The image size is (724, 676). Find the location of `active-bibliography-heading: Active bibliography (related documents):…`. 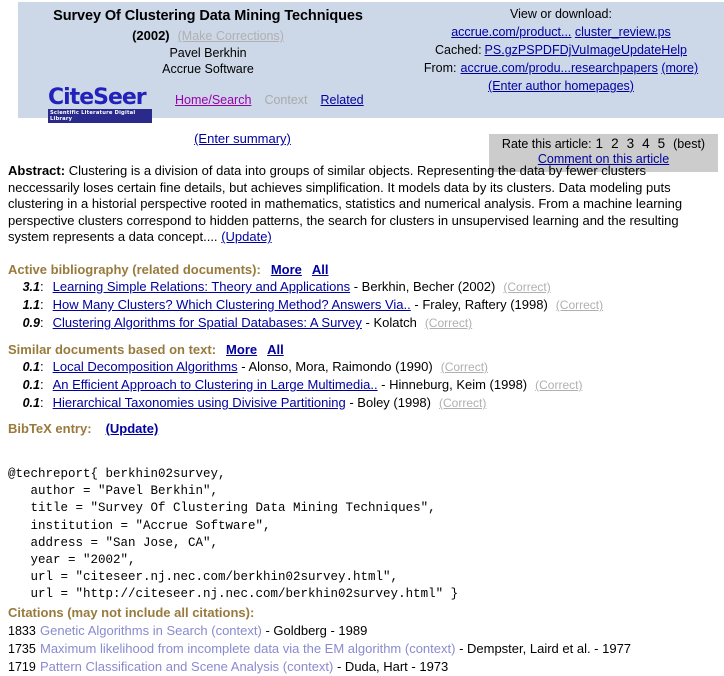

active-bibliography-heading: Active bibliography (related documents):… is located at coordinates (305, 269).